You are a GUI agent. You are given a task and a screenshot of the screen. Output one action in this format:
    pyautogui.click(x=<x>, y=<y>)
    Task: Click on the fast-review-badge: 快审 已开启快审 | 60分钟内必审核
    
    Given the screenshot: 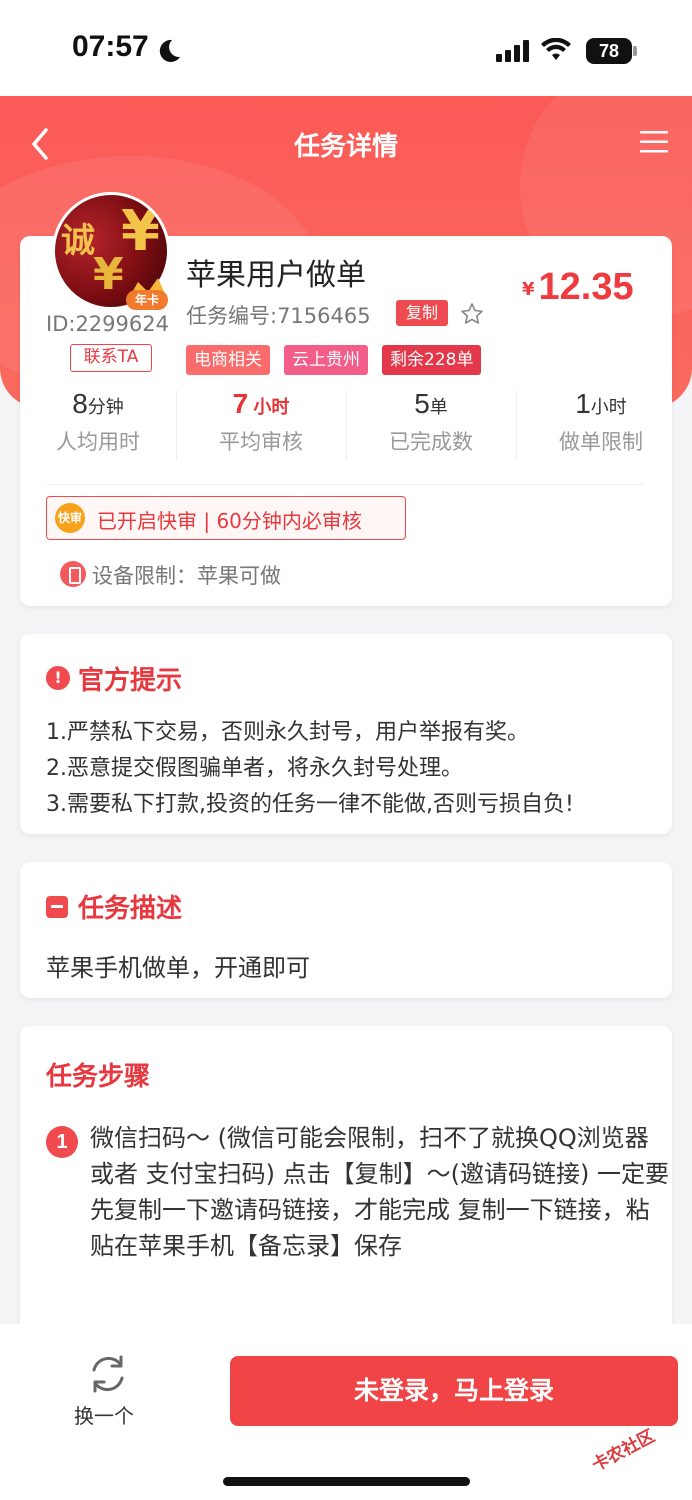 What is the action you would take?
    pyautogui.click(x=226, y=518)
    